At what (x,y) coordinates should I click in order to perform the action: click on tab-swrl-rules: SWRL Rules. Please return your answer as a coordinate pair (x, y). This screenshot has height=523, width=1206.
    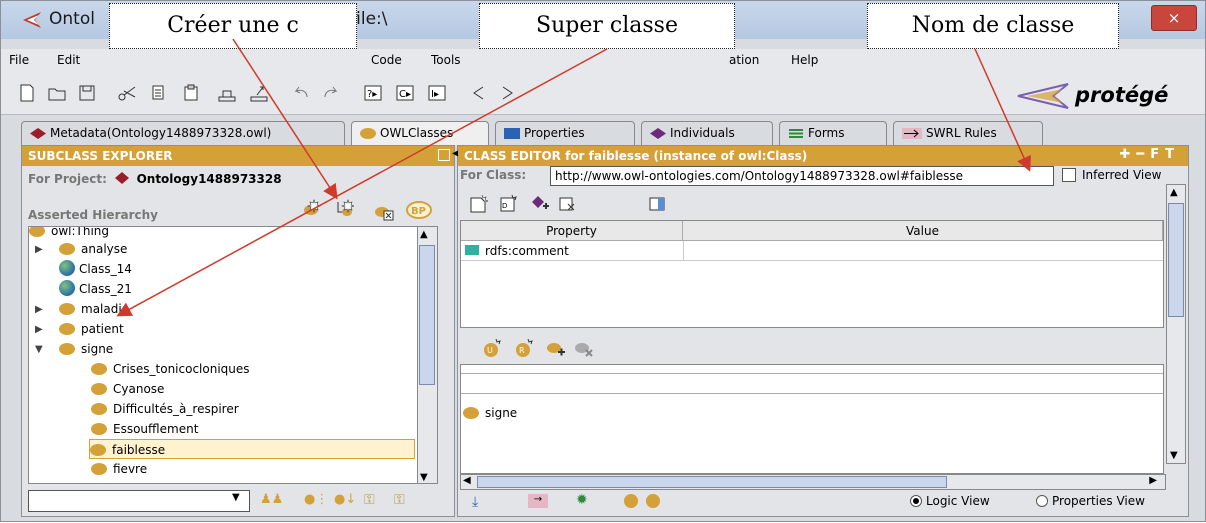
    Looking at the image, I should click on (968, 133).